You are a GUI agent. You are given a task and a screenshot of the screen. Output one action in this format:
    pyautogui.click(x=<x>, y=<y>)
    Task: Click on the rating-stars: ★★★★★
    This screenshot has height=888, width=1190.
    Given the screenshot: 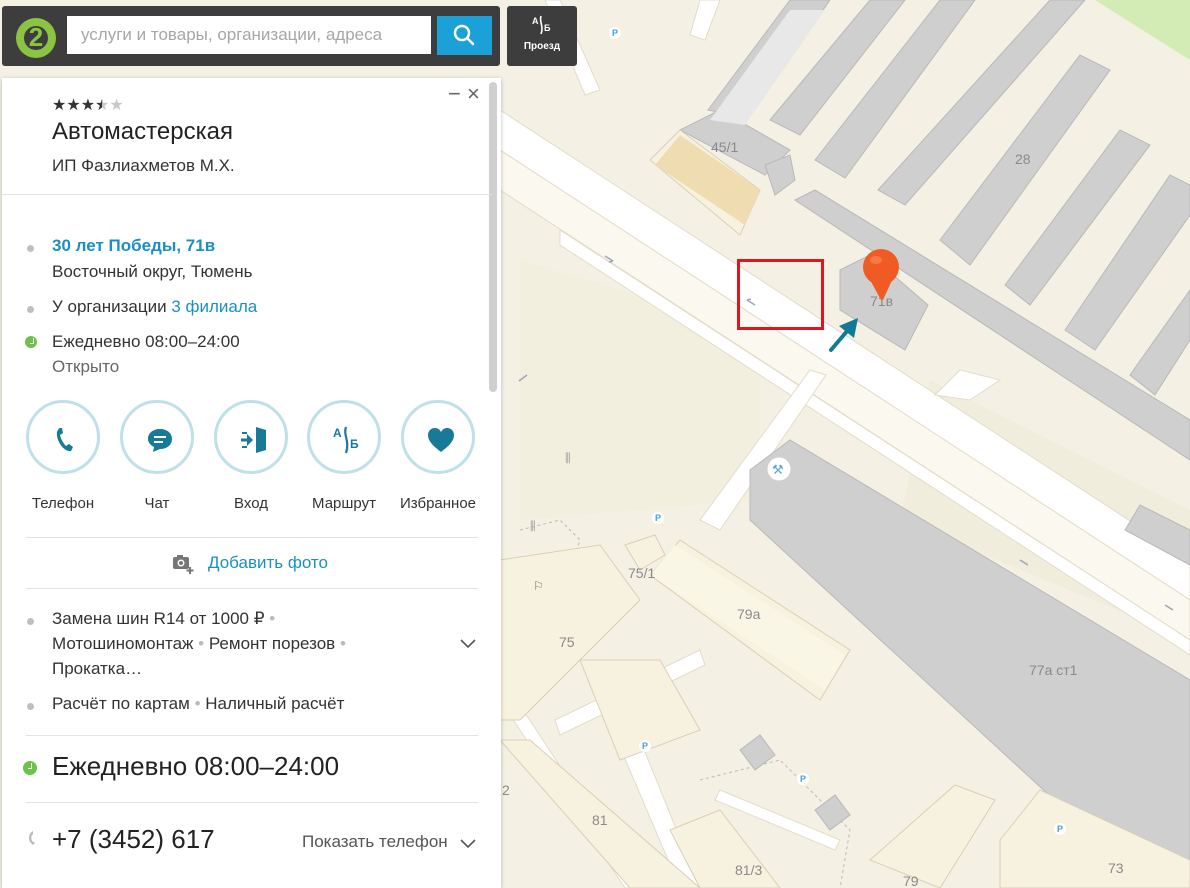 What is the action you would take?
    pyautogui.click(x=88, y=105)
    